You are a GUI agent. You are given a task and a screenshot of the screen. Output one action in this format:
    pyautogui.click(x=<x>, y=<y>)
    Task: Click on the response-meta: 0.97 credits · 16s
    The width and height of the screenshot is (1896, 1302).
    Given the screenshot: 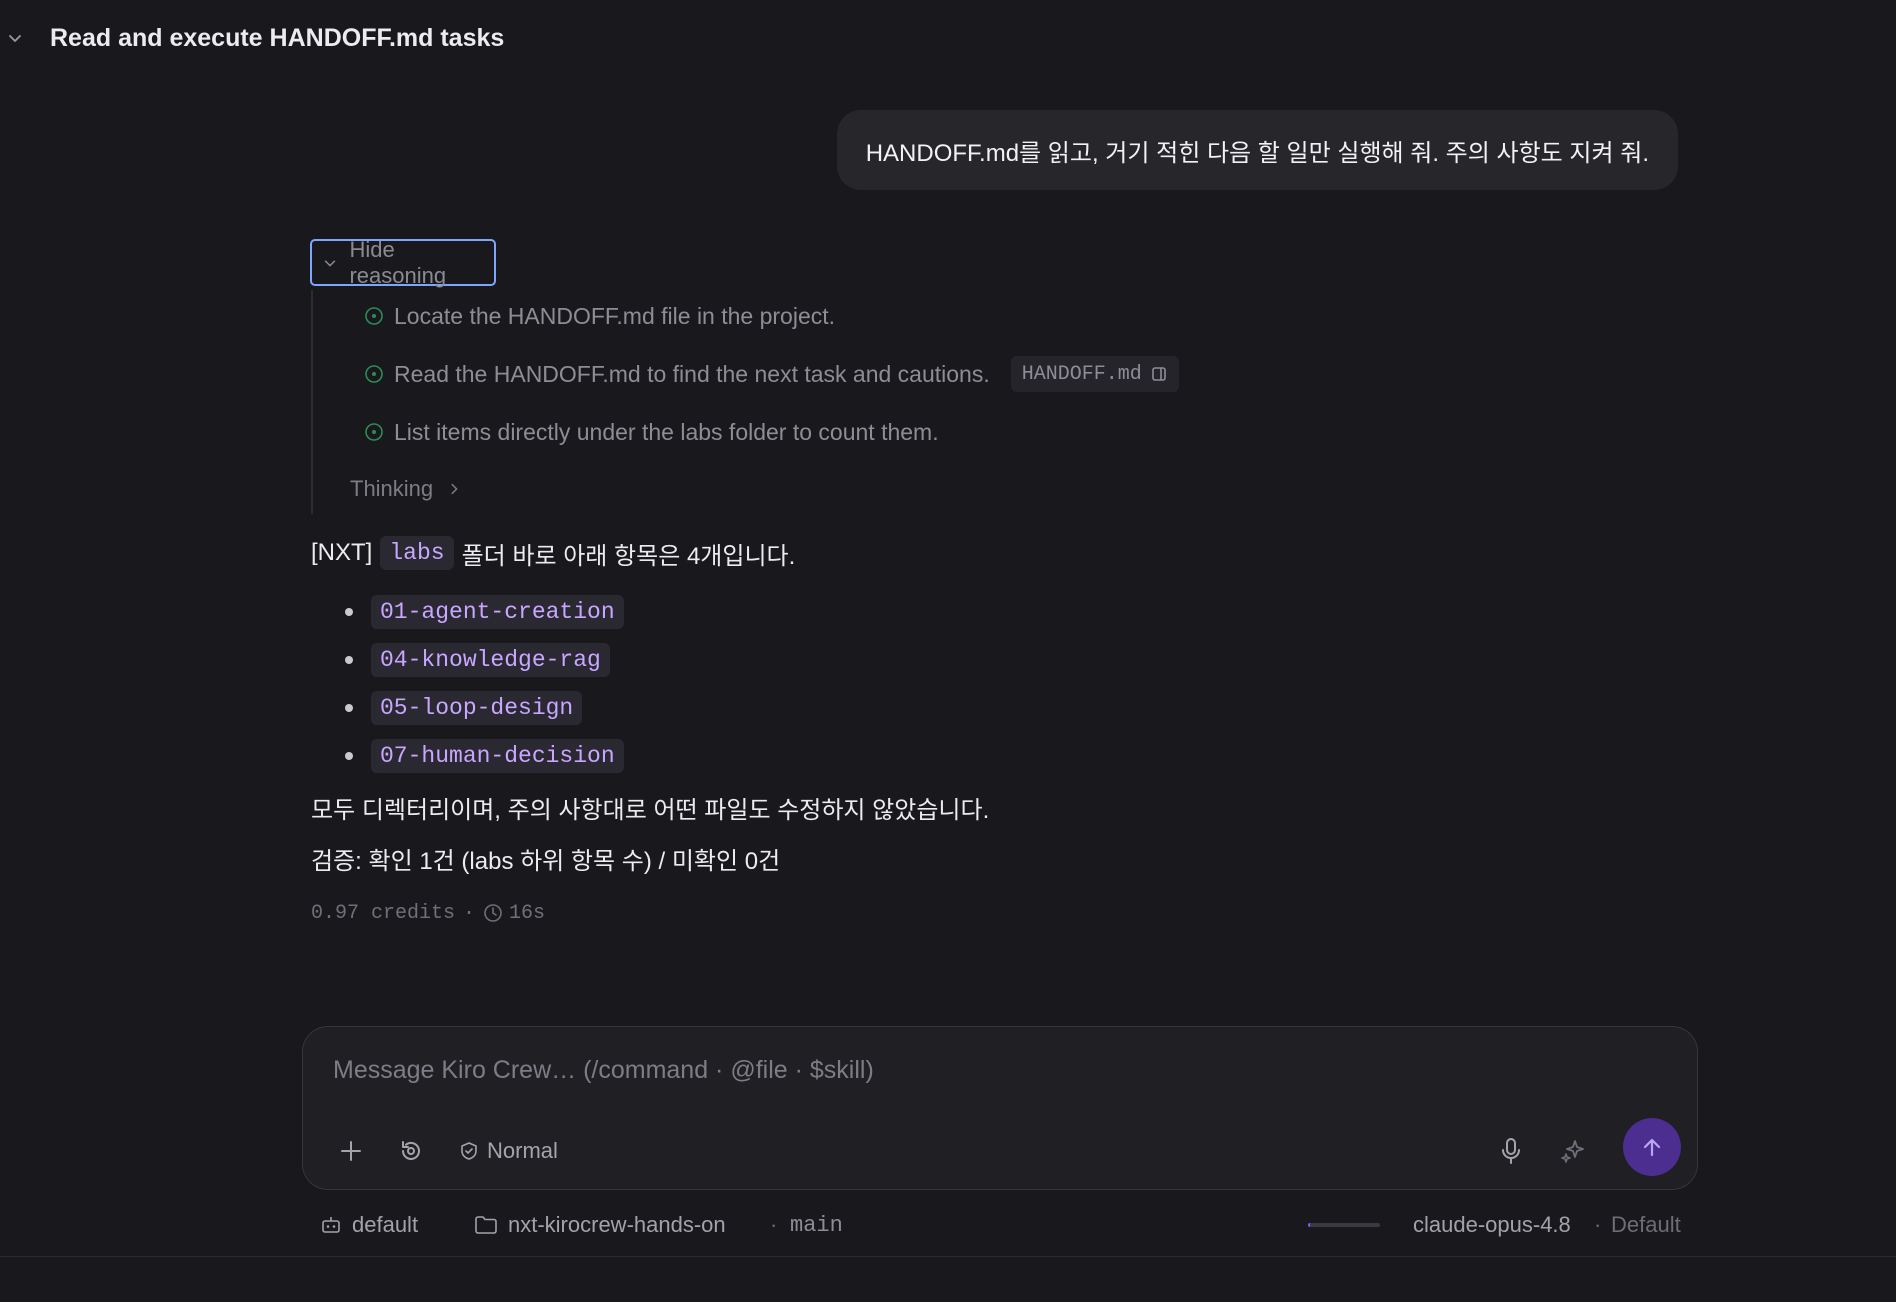 What is the action you would take?
    pyautogui.click(x=428, y=913)
    